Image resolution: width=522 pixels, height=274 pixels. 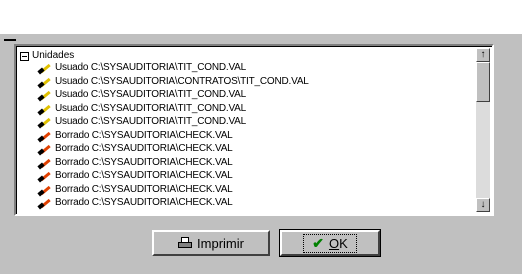 What do you see at coordinates (338, 243) in the screenshot?
I see `ok-button-label: OK` at bounding box center [338, 243].